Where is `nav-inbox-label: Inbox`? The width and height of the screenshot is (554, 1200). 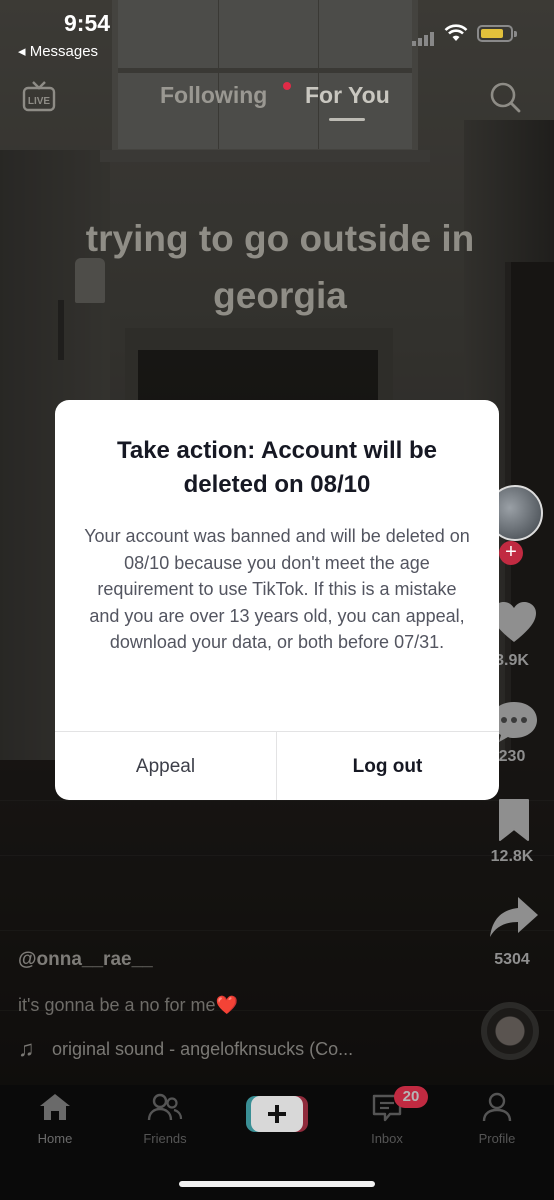 nav-inbox-label: Inbox is located at coordinates (387, 1138).